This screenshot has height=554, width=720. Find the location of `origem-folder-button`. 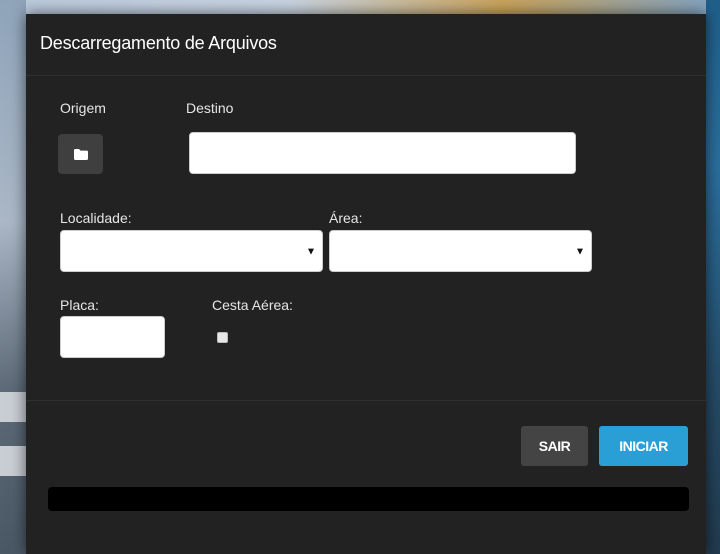

origem-folder-button is located at coordinates (80, 154).